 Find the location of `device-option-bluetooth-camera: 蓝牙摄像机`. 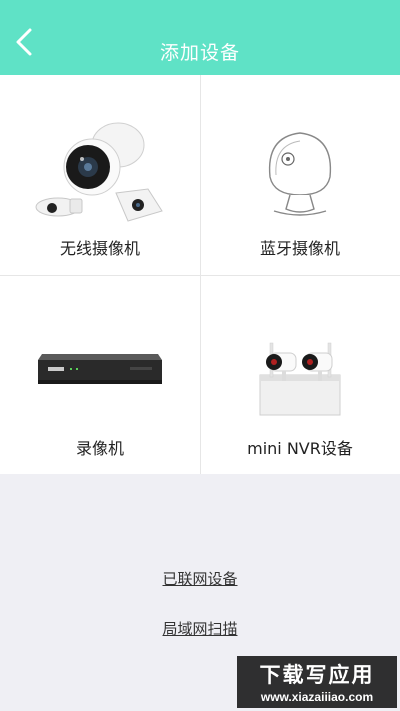

device-option-bluetooth-camera: 蓝牙摄像机 is located at coordinates (300, 175).